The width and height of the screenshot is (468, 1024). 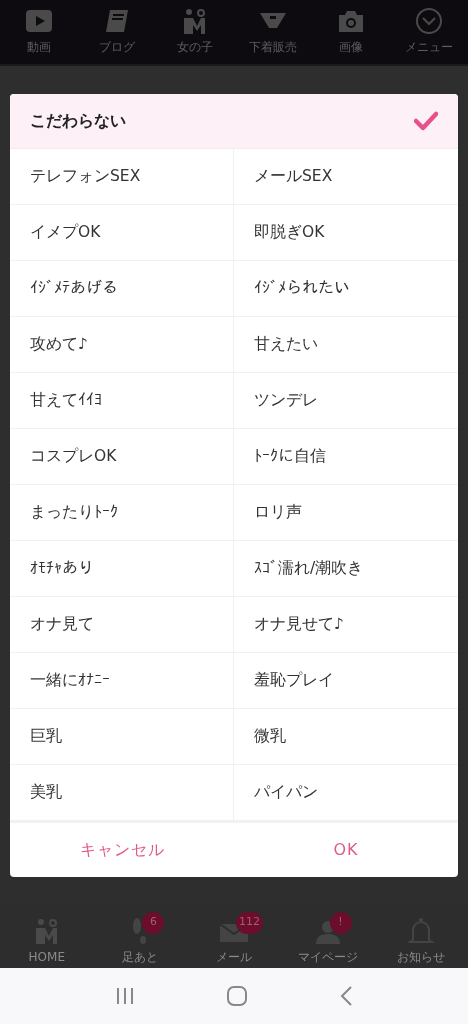 What do you see at coordinates (195, 47) in the screenshot?
I see `nav-label: 女の子` at bounding box center [195, 47].